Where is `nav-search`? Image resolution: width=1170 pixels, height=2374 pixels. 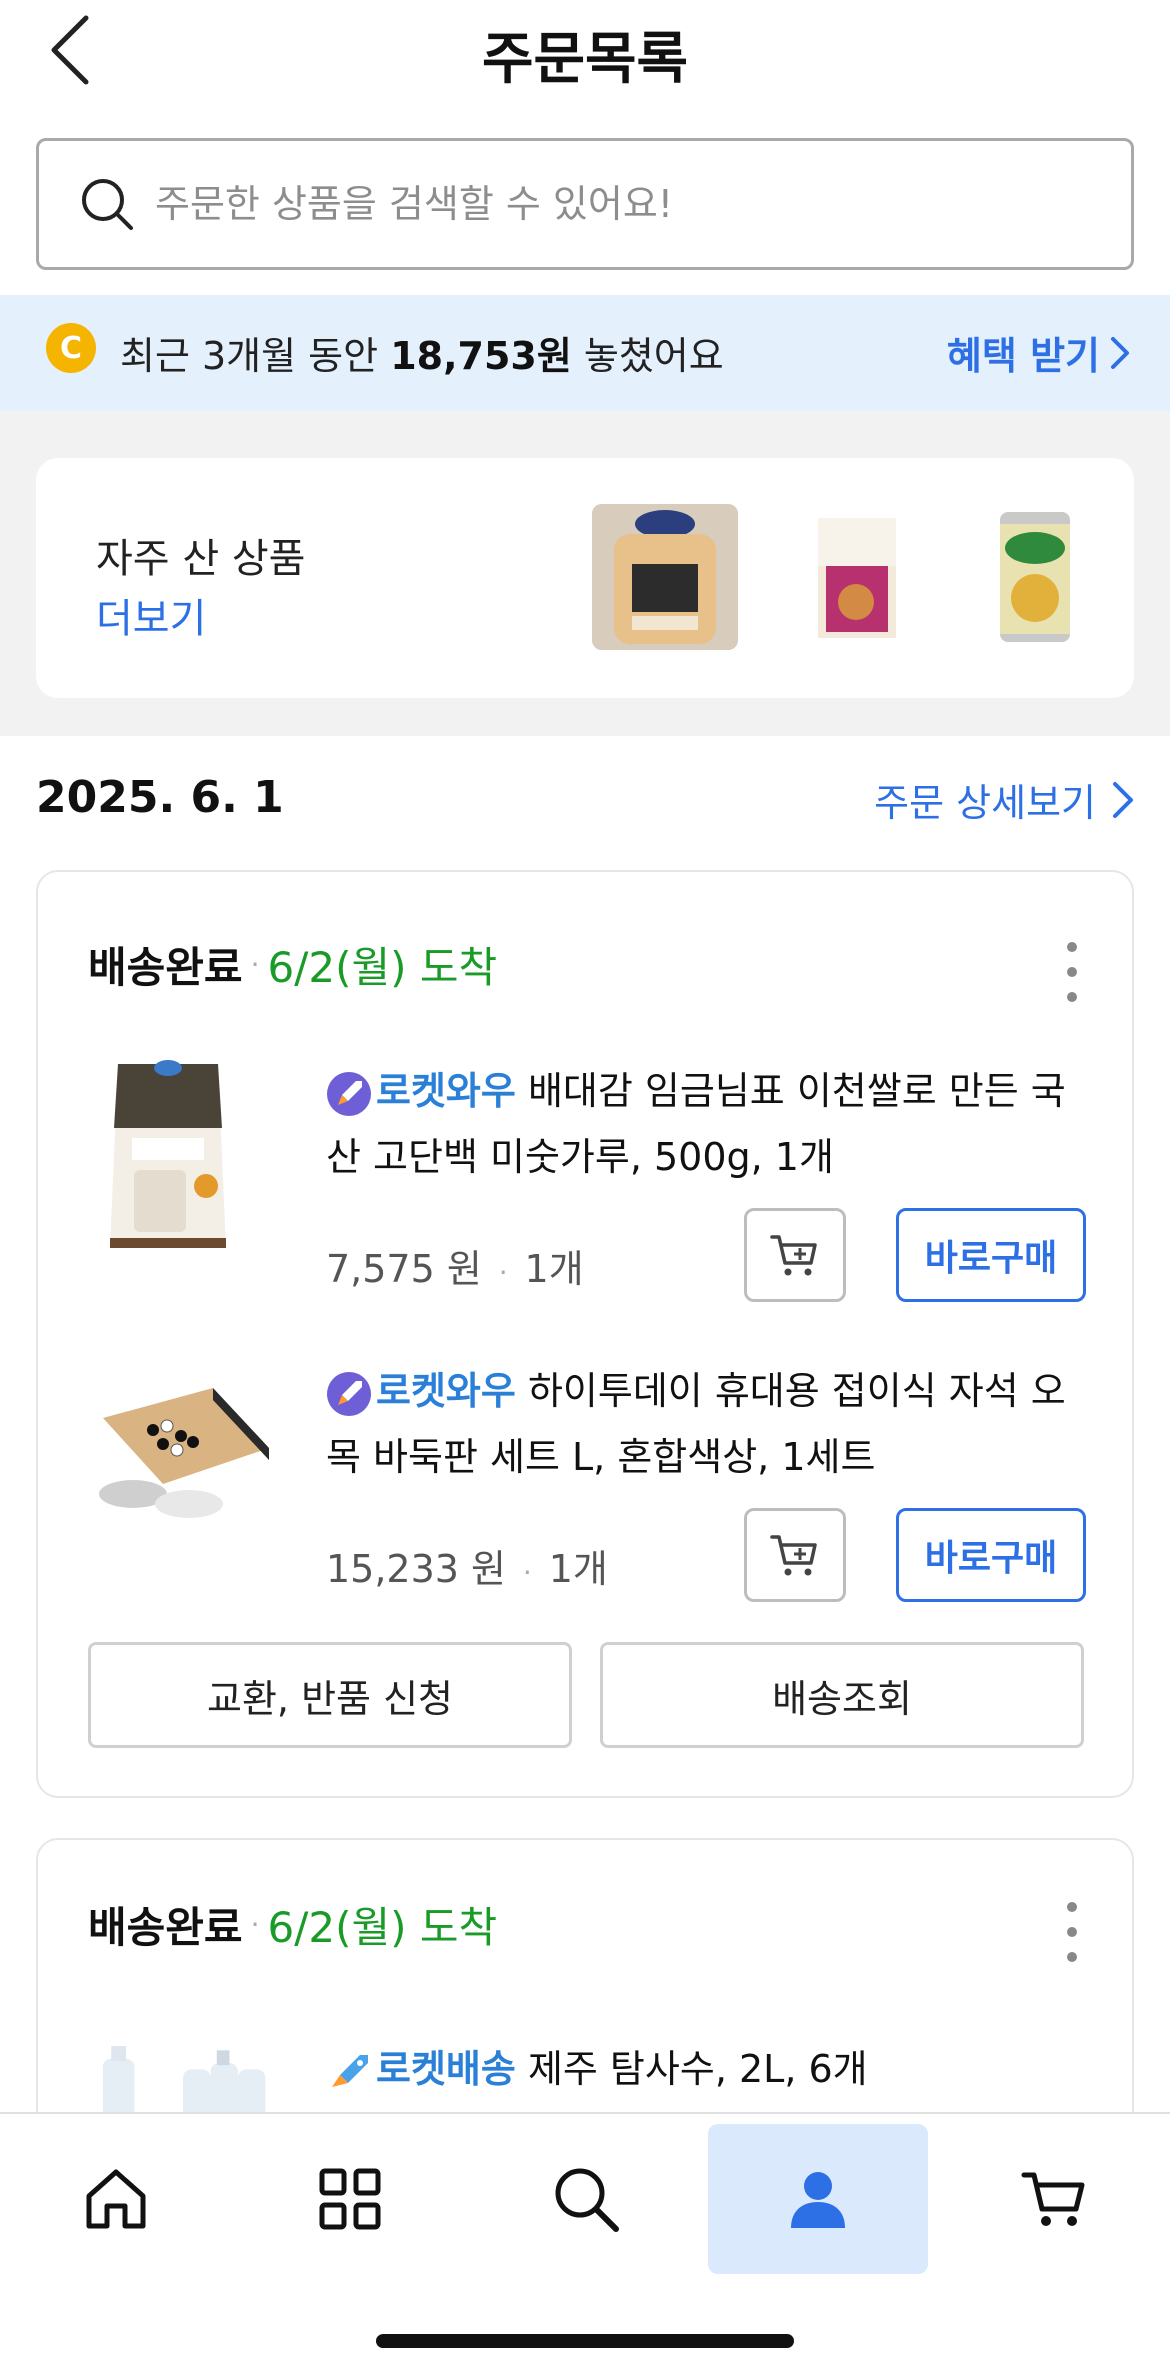 nav-search is located at coordinates (586, 2199).